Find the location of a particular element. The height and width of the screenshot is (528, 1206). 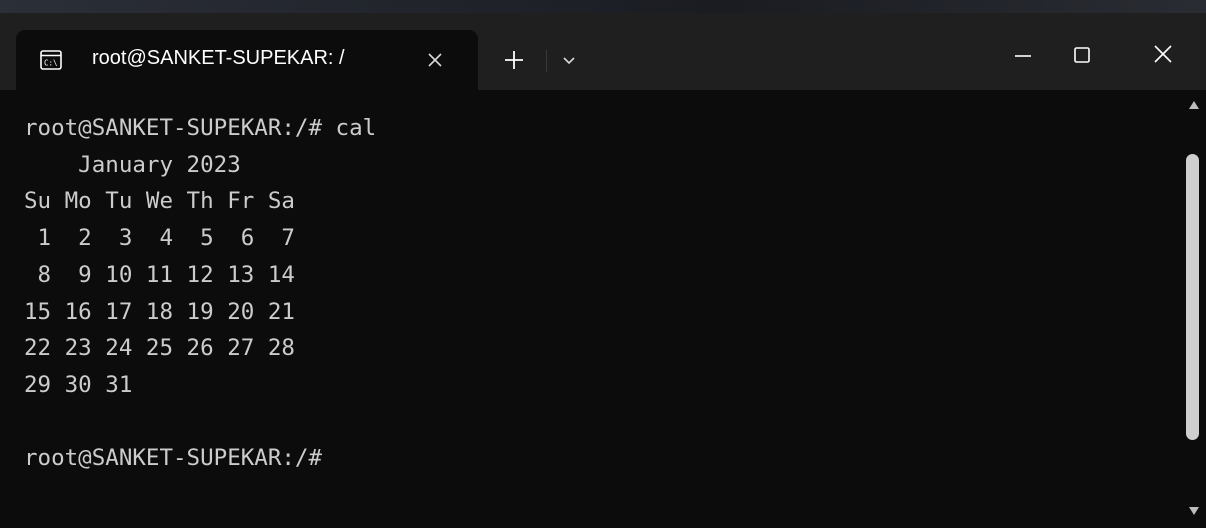

vertical-scrollbar is located at coordinates (1194, 309).